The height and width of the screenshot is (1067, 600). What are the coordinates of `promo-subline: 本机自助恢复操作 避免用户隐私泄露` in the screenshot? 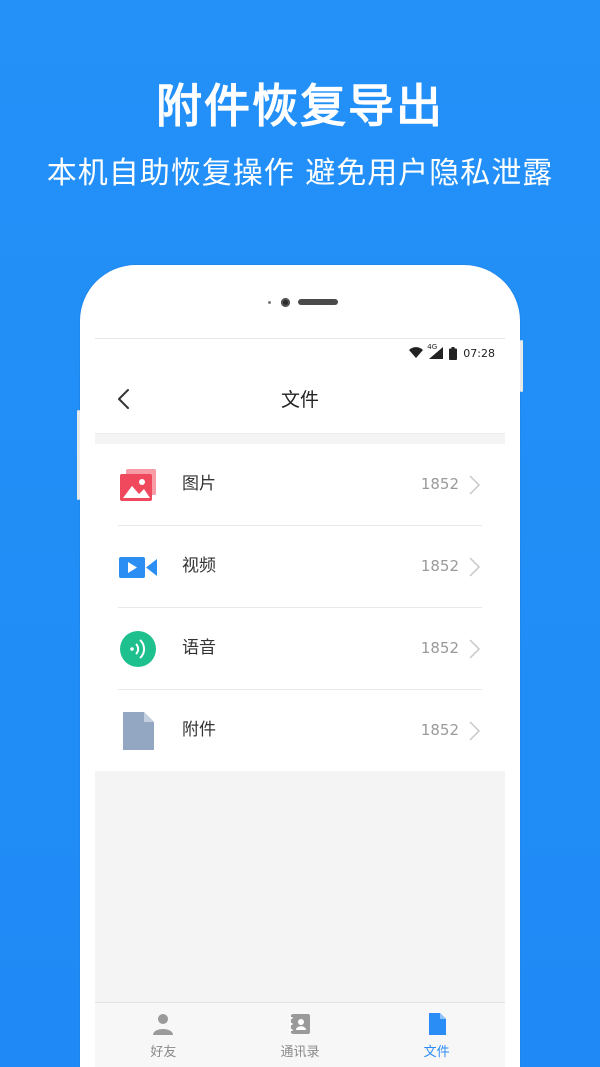 It's located at (300, 173).